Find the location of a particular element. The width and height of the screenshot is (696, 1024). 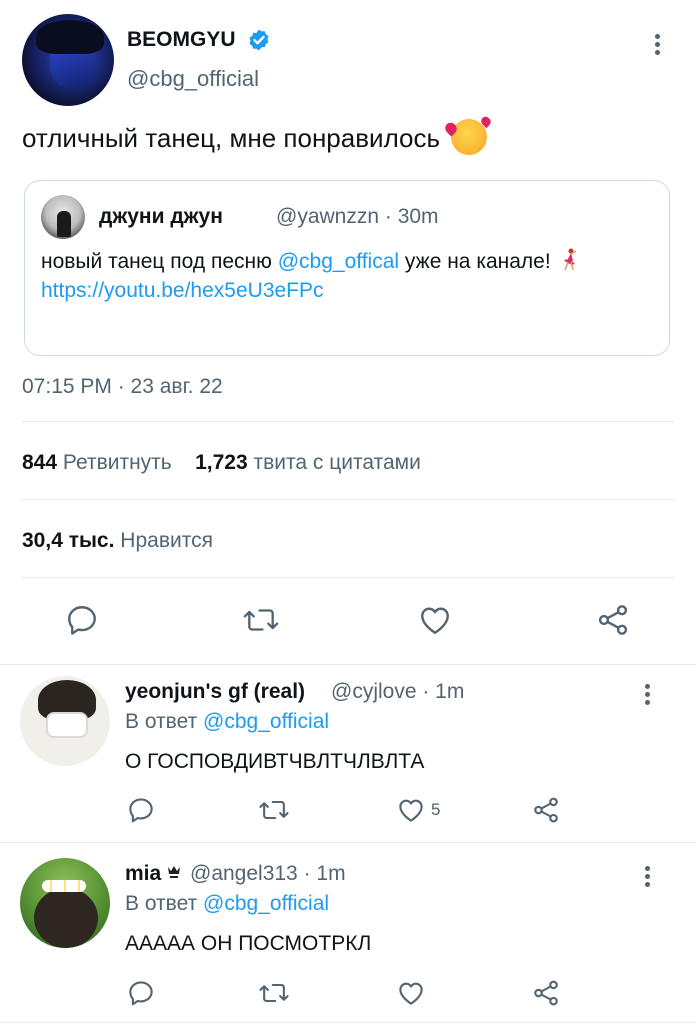

reply-author-name-row: mia is located at coordinates (153, 874).